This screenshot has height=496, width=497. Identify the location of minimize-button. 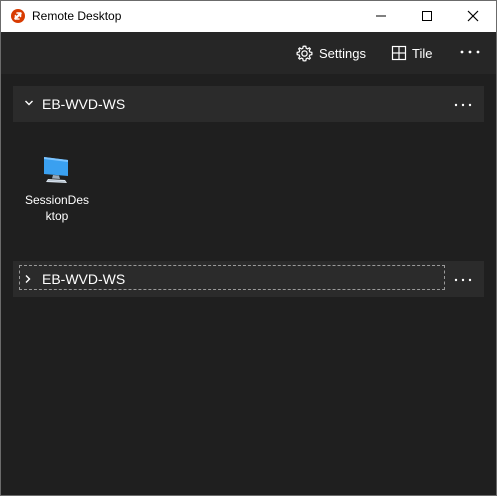
(381, 16).